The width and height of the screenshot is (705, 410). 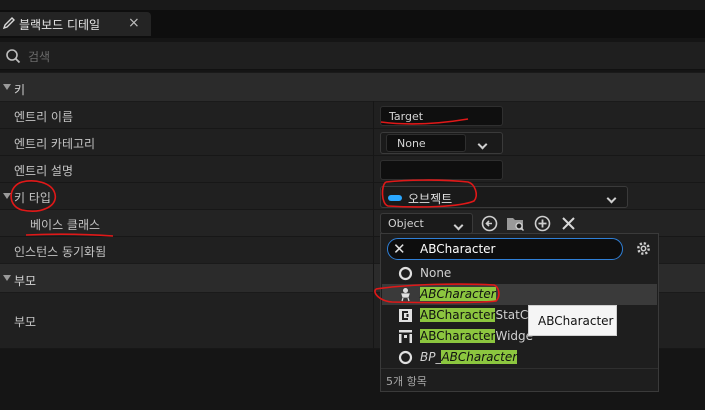 What do you see at coordinates (515, 223) in the screenshot?
I see `browse-folder-icon` at bounding box center [515, 223].